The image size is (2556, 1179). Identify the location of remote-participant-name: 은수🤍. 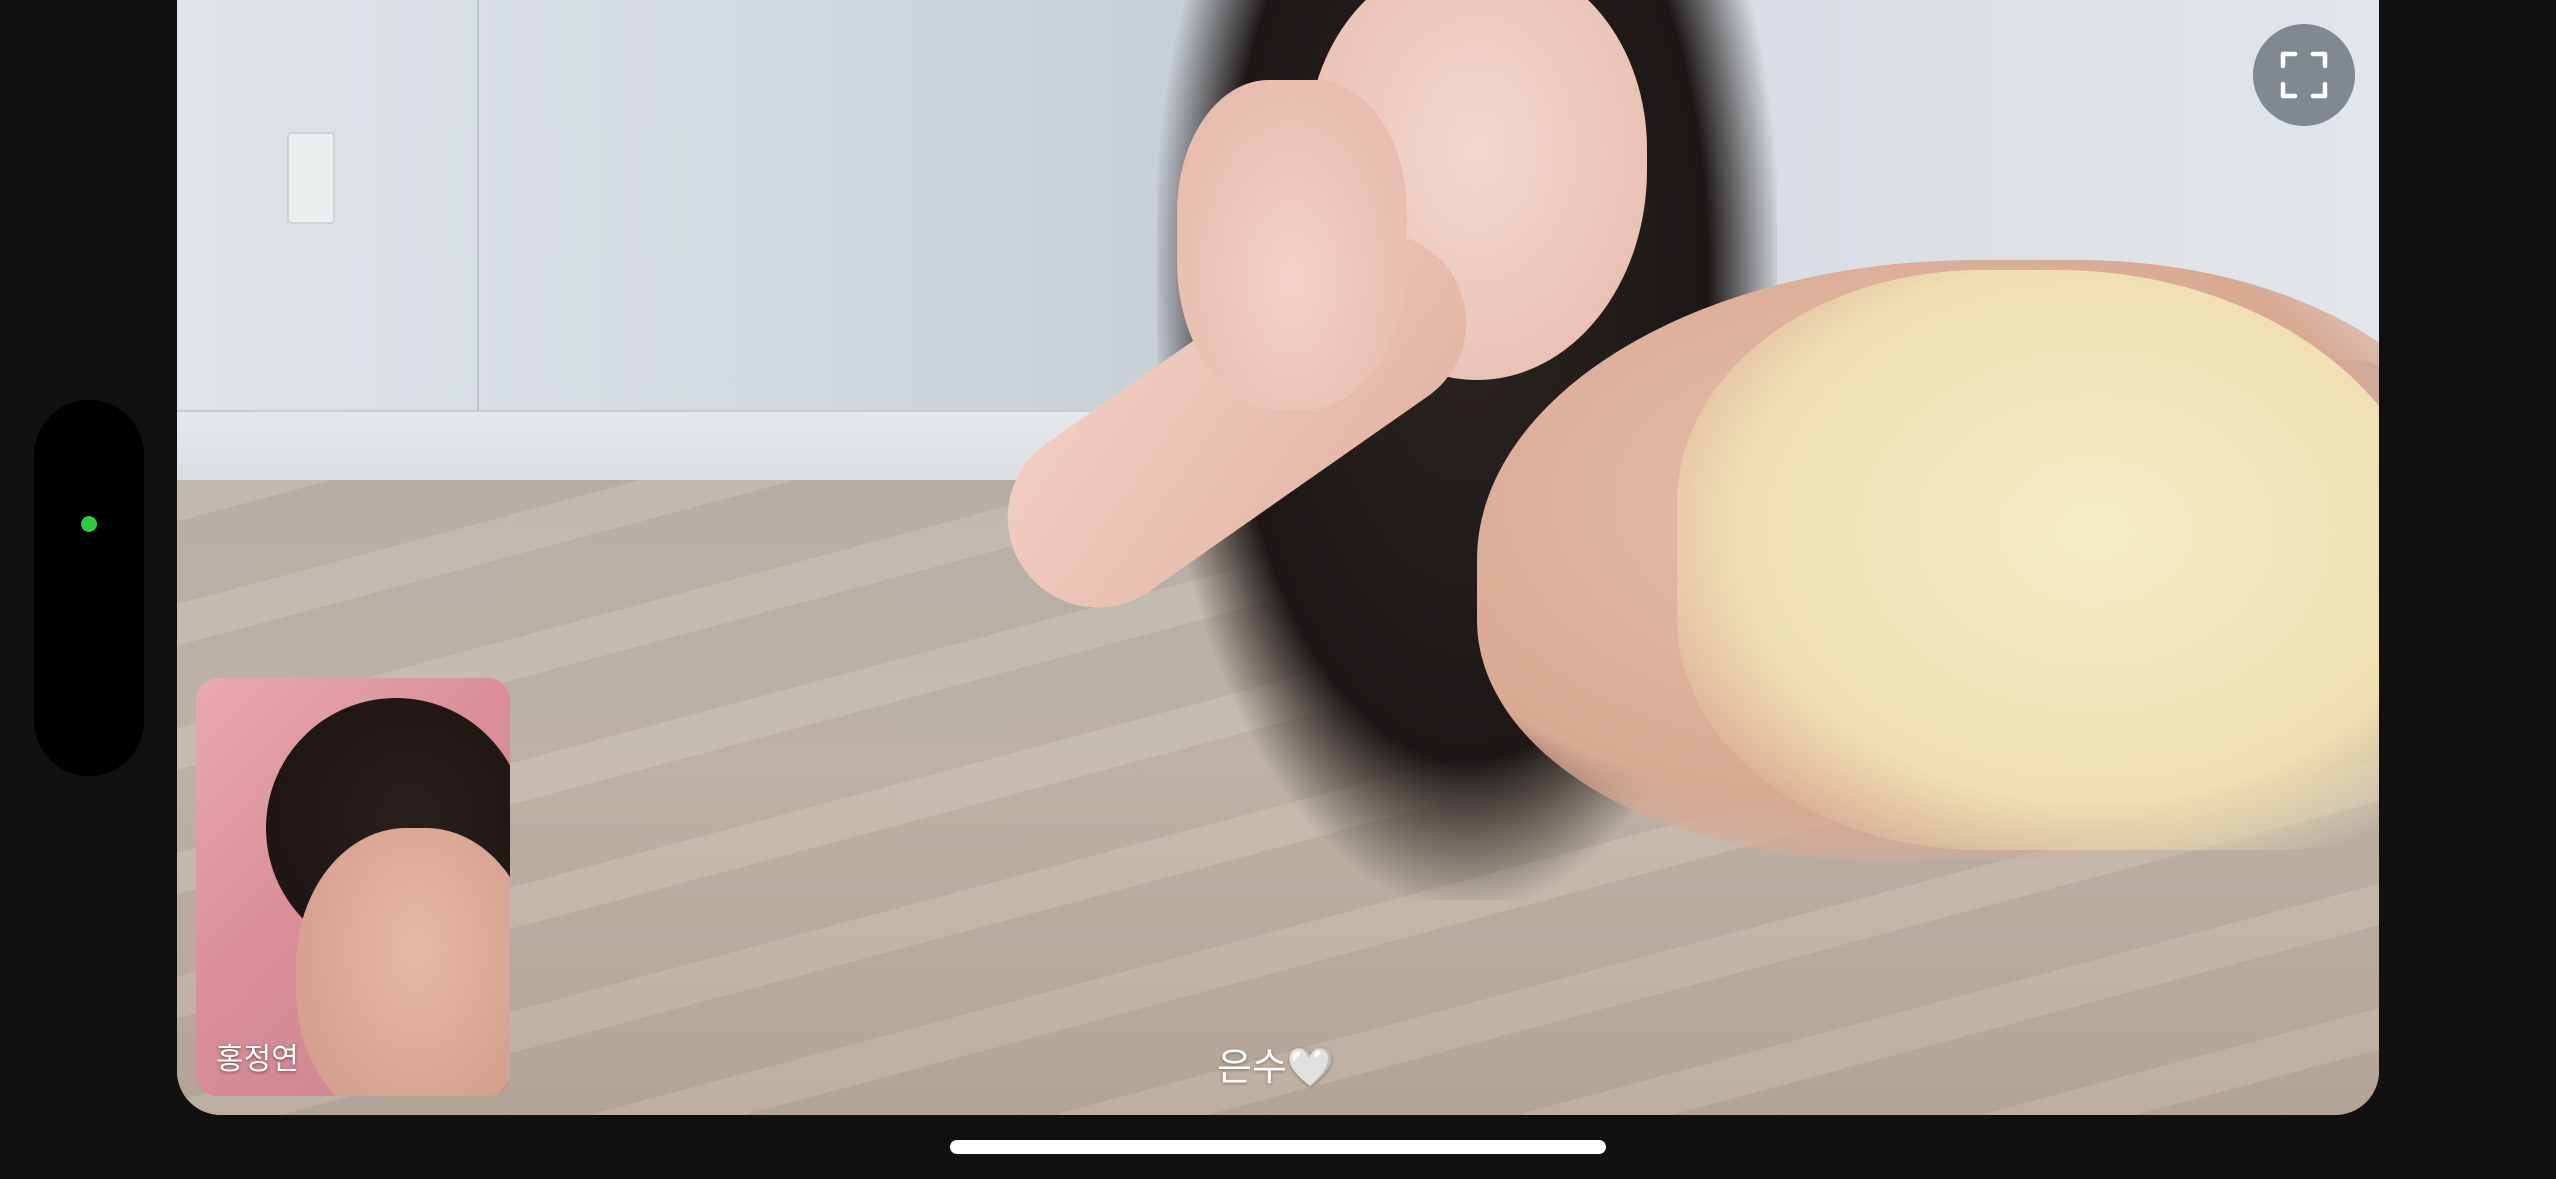
(1276, 1067).